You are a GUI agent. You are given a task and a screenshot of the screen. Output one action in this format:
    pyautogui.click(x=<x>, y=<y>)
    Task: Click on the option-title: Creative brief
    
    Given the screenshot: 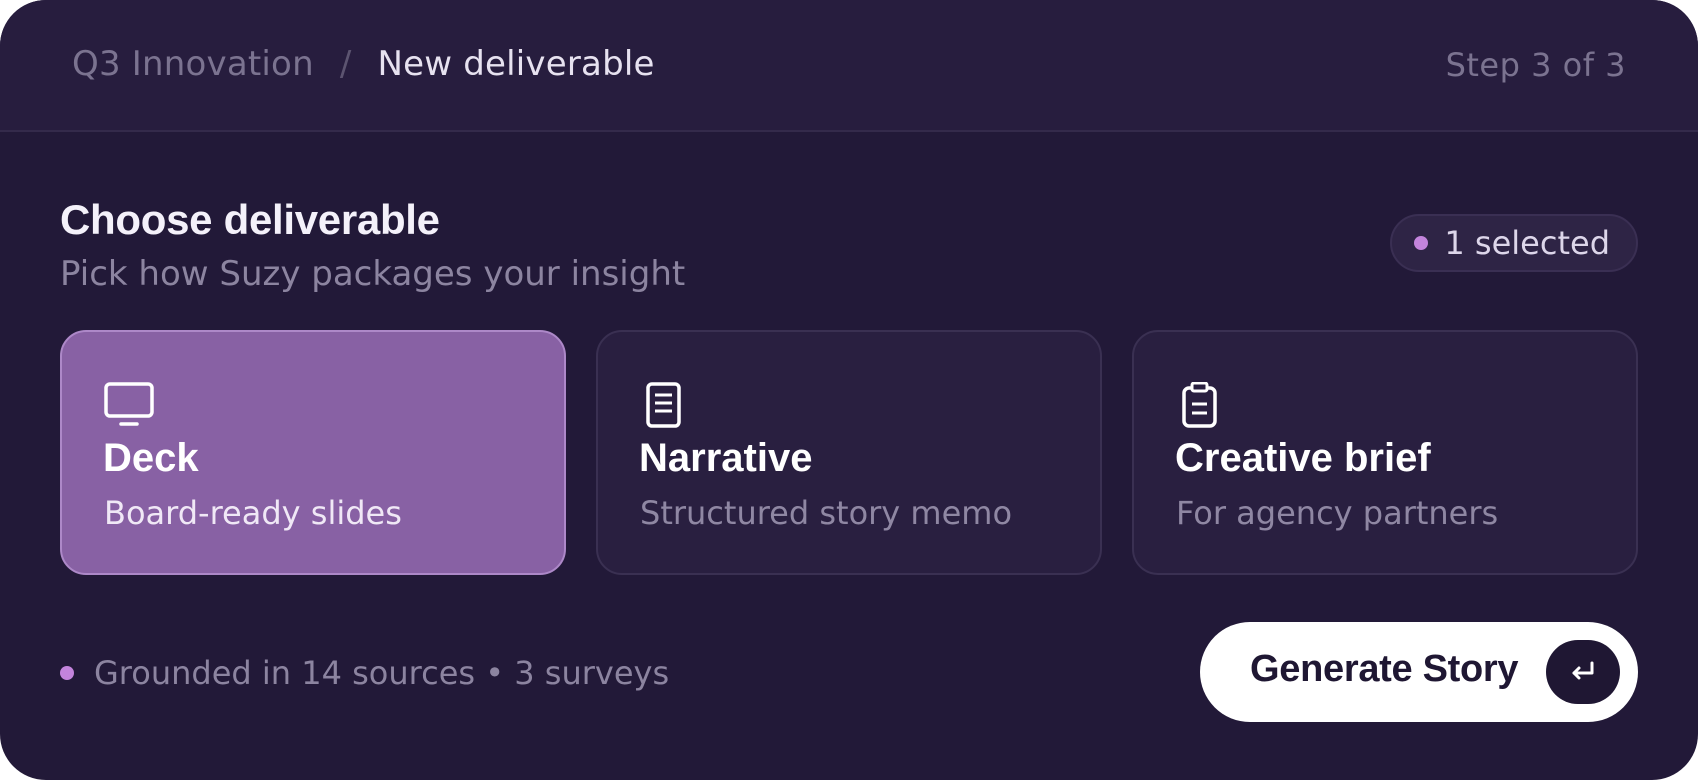 What is the action you would take?
    pyautogui.click(x=1303, y=458)
    